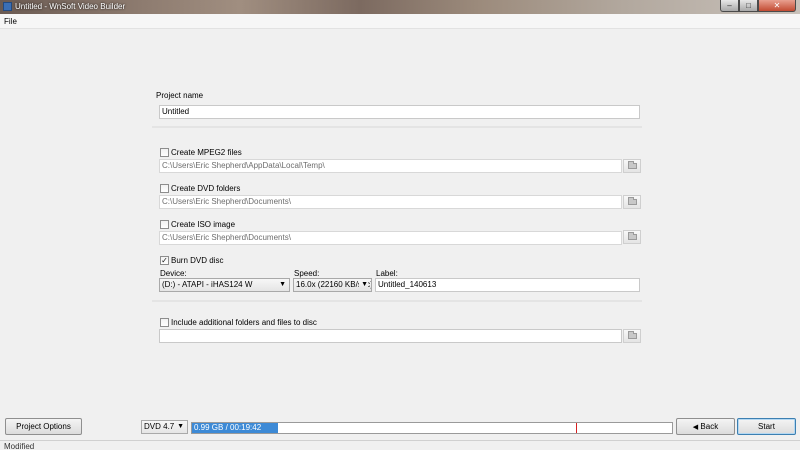 The width and height of the screenshot is (800, 450). Describe the element at coordinates (180, 95) in the screenshot. I see `project-name-label: Project name` at that location.